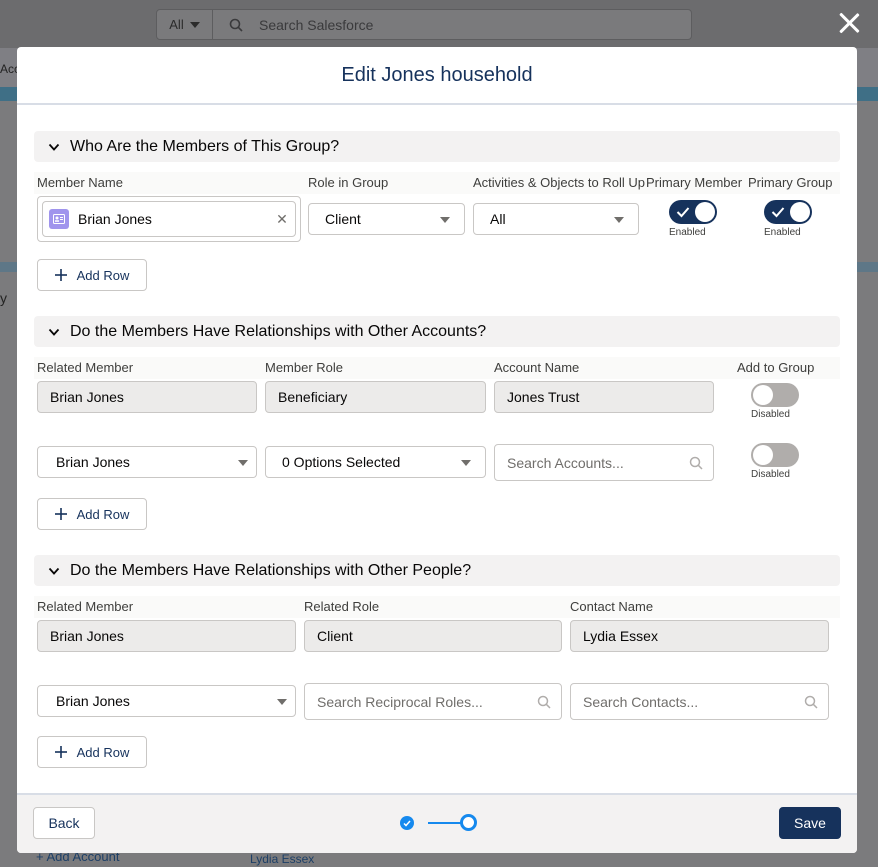 The width and height of the screenshot is (878, 867). Describe the element at coordinates (693, 212) in the screenshot. I see `primary-member-toggle` at that location.